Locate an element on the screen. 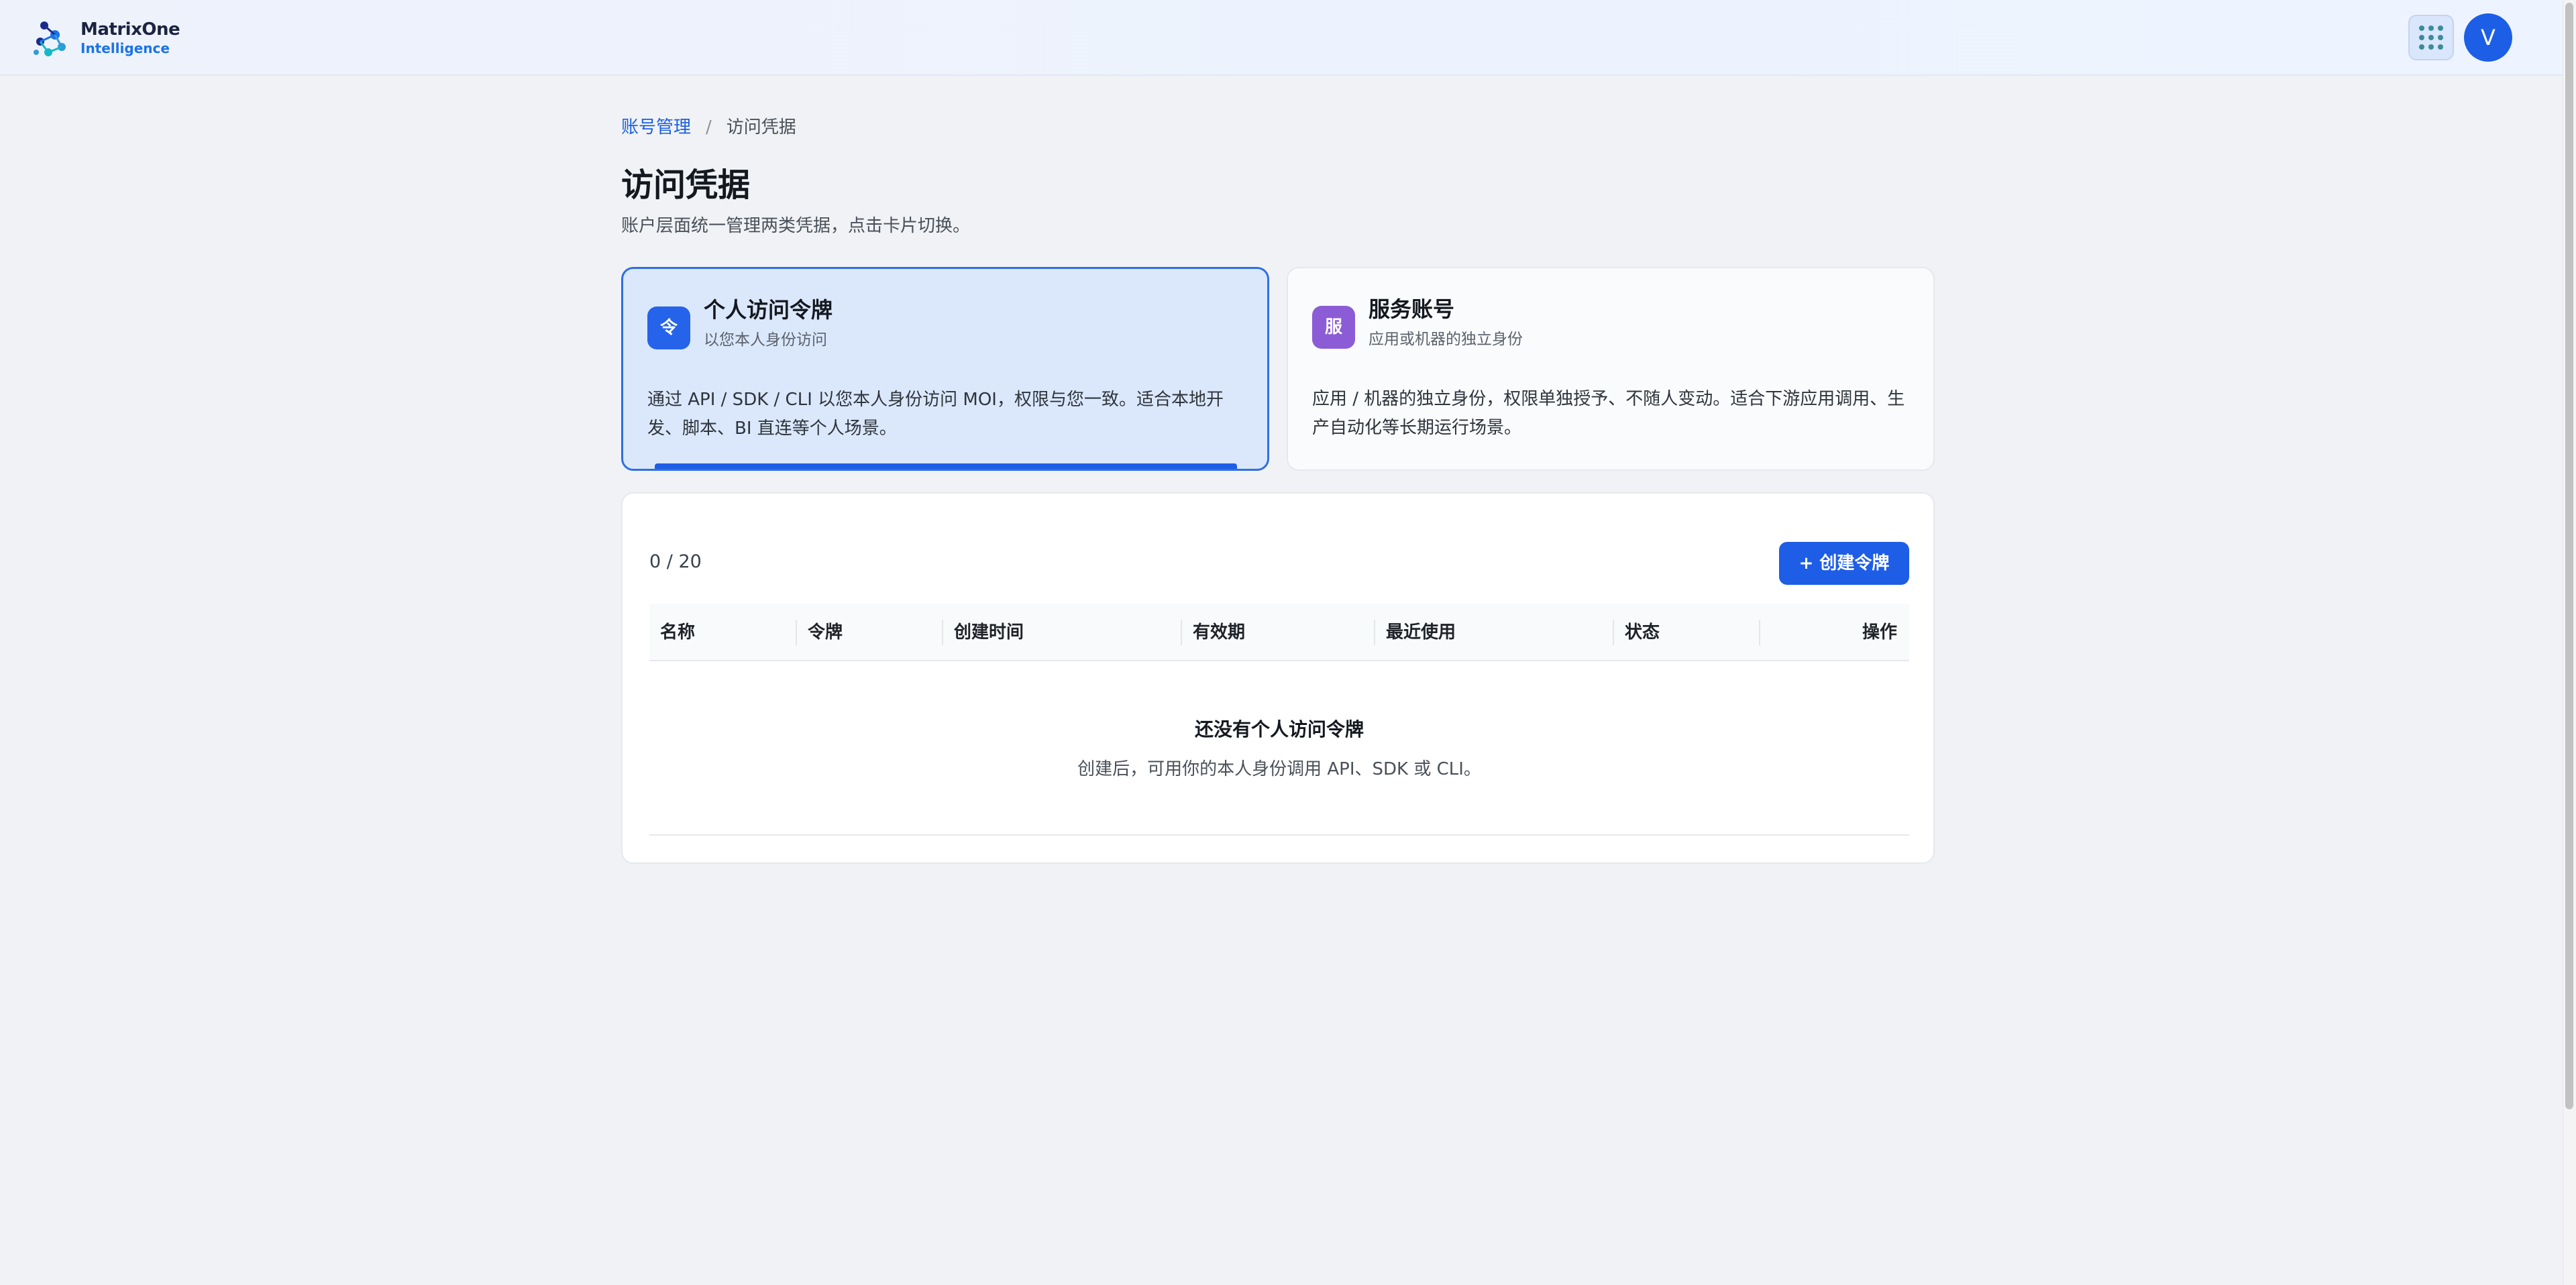 The width and height of the screenshot is (2576, 1285). breadcrumb: 账号管理 / 访问凭据 is located at coordinates (708, 127).